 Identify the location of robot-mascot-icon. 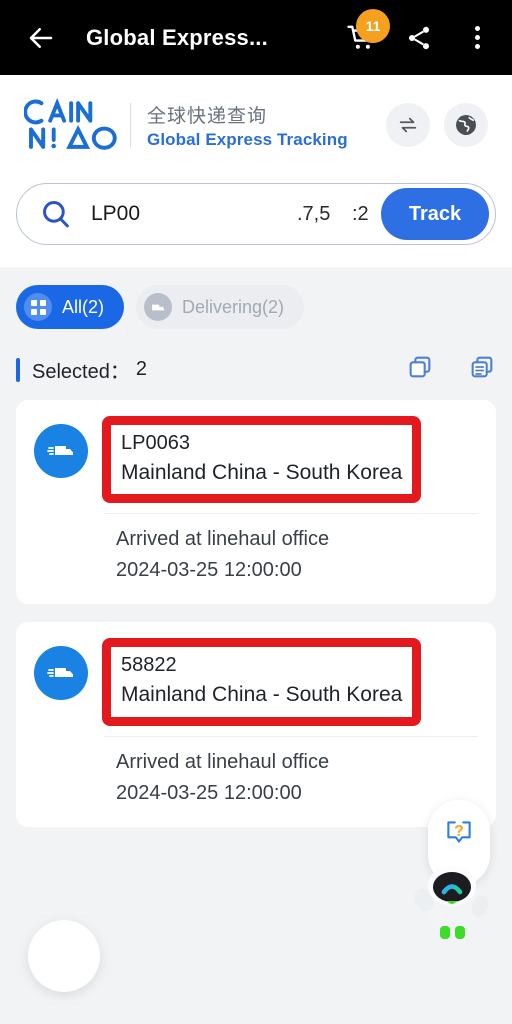
(451, 902).